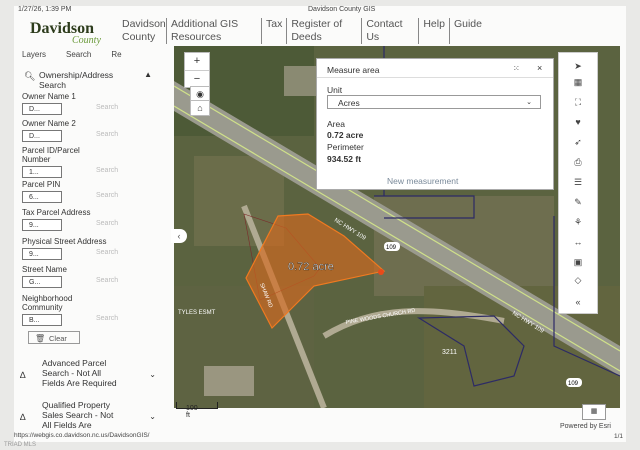 The image size is (640, 450). I want to click on fullscreen-icon: ⛶, so click(578, 102).